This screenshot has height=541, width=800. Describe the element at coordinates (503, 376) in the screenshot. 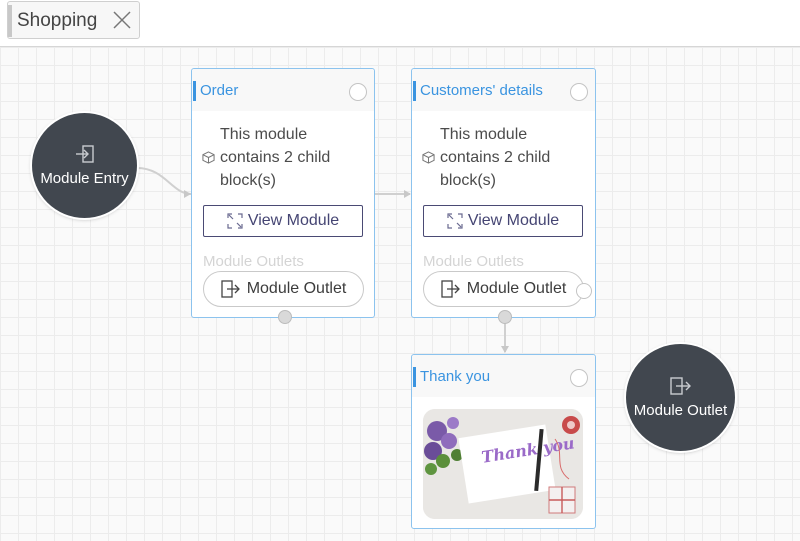

I see `card-header: Thank you` at that location.